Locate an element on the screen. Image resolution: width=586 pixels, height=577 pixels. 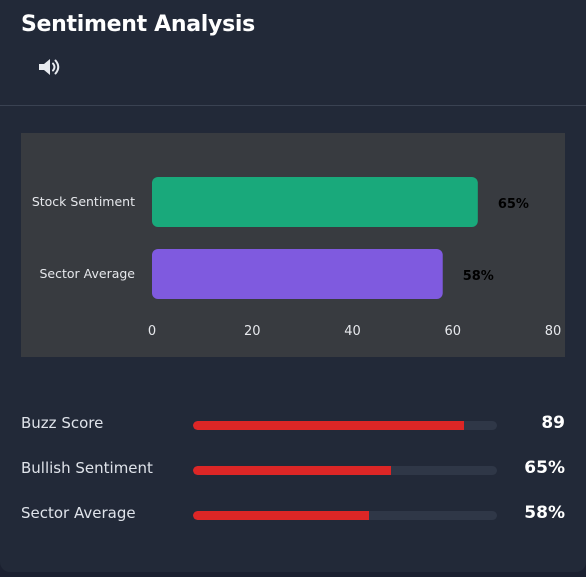
metric-value: 58% is located at coordinates (544, 513).